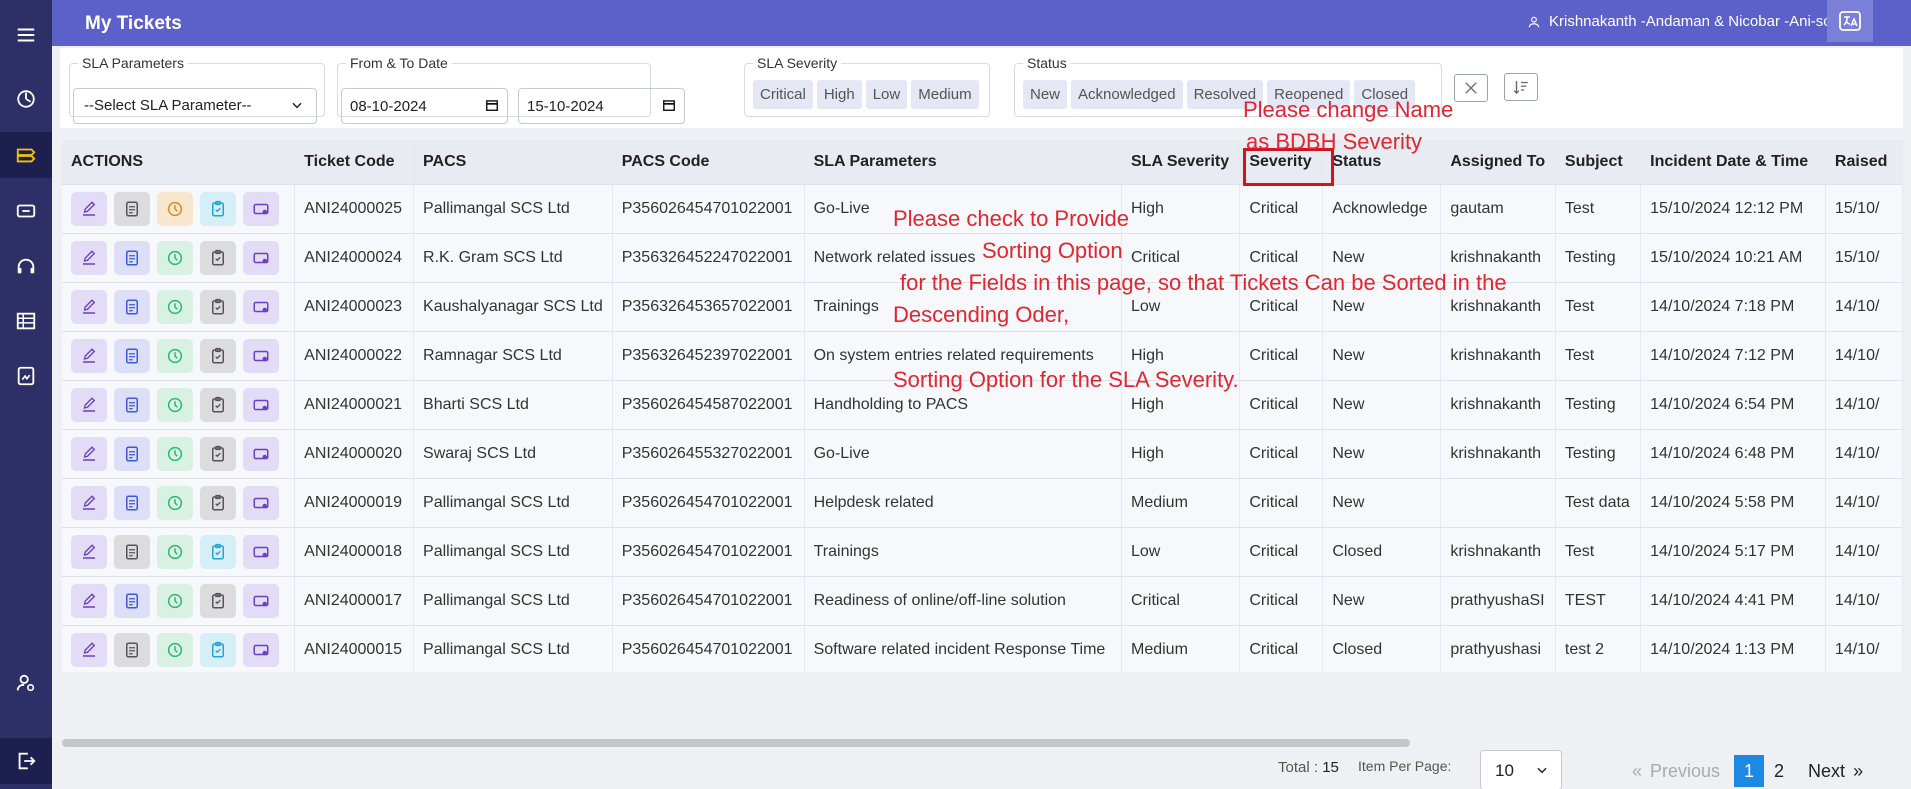 Image resolution: width=1911 pixels, height=789 pixels. What do you see at coordinates (26, 761) in the screenshot?
I see `logout-icon` at bounding box center [26, 761].